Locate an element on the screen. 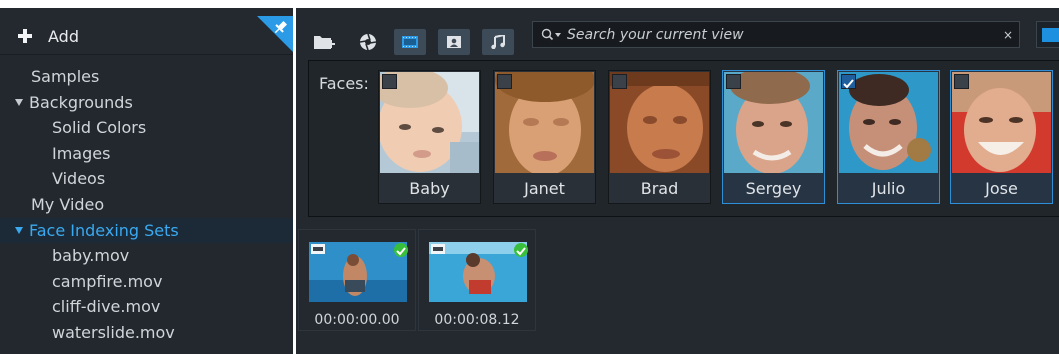  tree-item-campfire-mov: campfire.mov is located at coordinates (146, 282).